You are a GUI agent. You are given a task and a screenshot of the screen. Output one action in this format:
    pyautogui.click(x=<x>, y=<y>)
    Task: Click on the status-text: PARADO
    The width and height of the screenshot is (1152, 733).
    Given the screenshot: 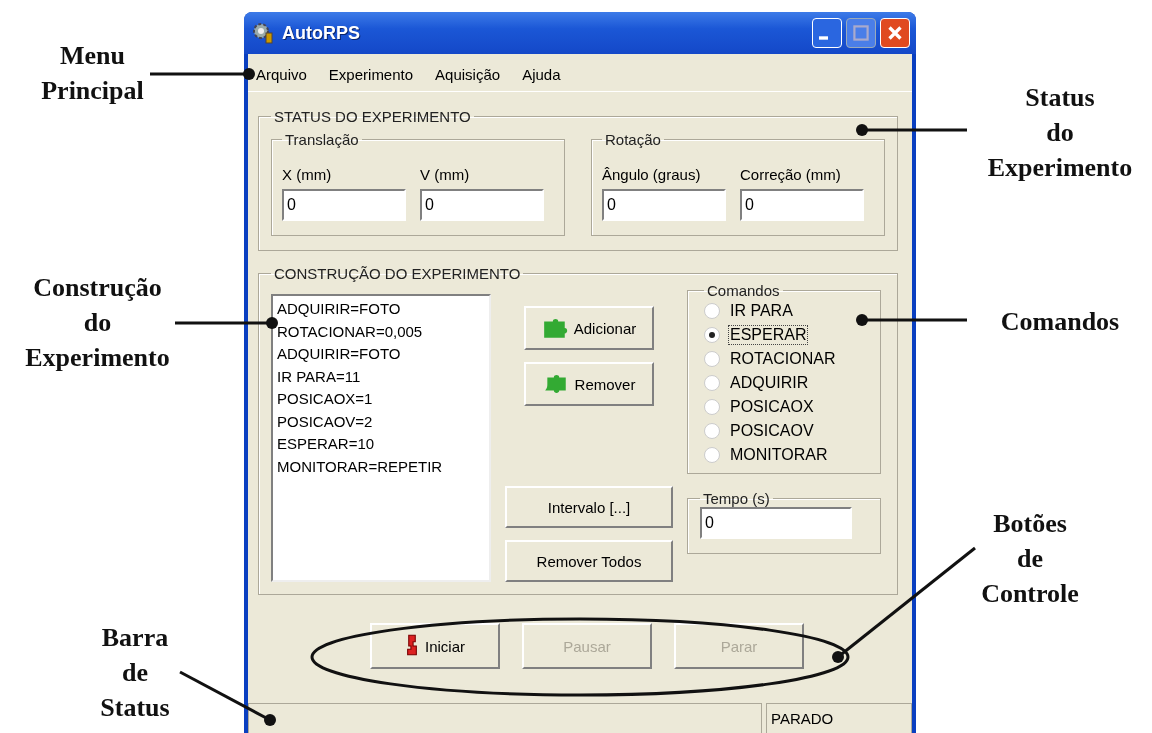 What is the action you would take?
    pyautogui.click(x=839, y=718)
    